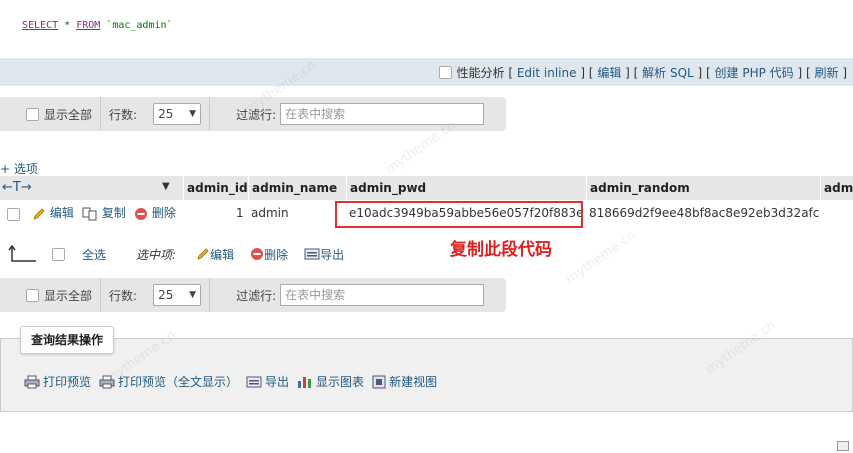  What do you see at coordinates (113, 213) in the screenshot?
I see `row-copy-label: 复制` at bounding box center [113, 213].